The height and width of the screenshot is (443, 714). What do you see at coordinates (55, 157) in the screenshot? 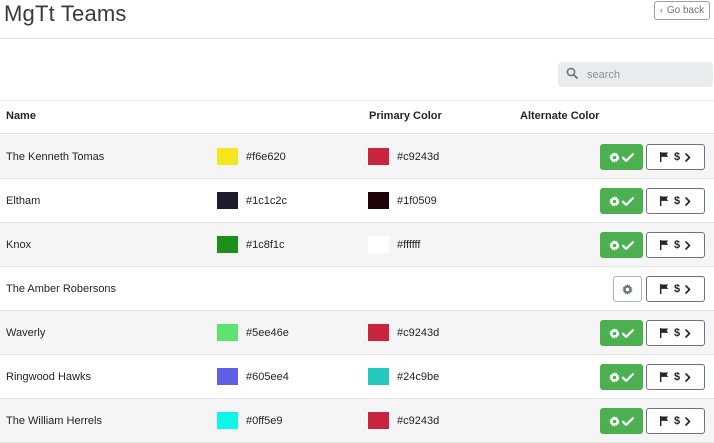
I see `team-name: The Kenneth Tomas` at bounding box center [55, 157].